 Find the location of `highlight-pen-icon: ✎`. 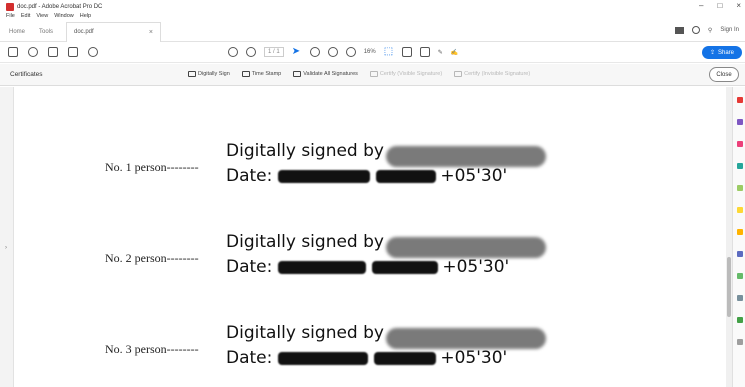

highlight-pen-icon: ✎ is located at coordinates (440, 52).